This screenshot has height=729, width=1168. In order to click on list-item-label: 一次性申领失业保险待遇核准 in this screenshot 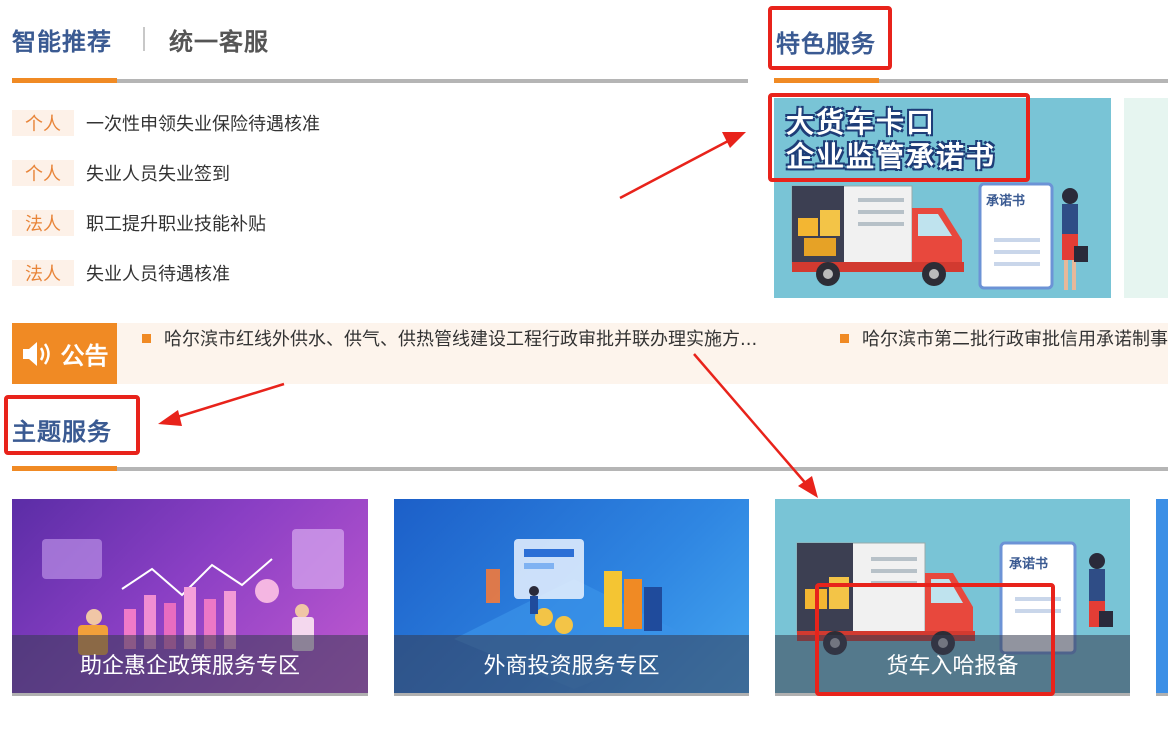, I will do `click(203, 123)`.